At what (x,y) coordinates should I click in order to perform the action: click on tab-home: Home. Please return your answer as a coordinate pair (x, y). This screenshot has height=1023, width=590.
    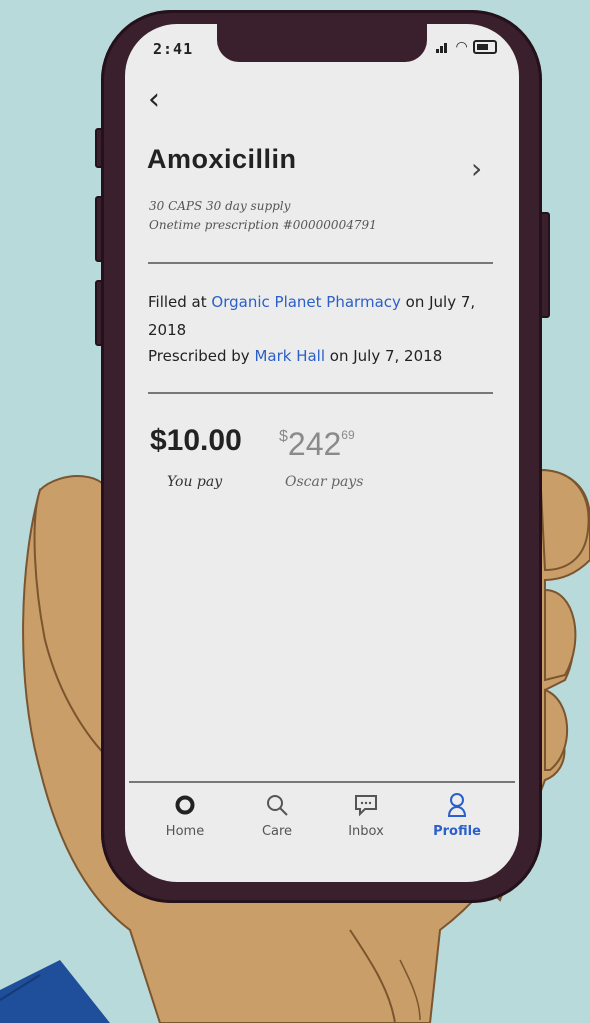
    Looking at the image, I should click on (185, 815).